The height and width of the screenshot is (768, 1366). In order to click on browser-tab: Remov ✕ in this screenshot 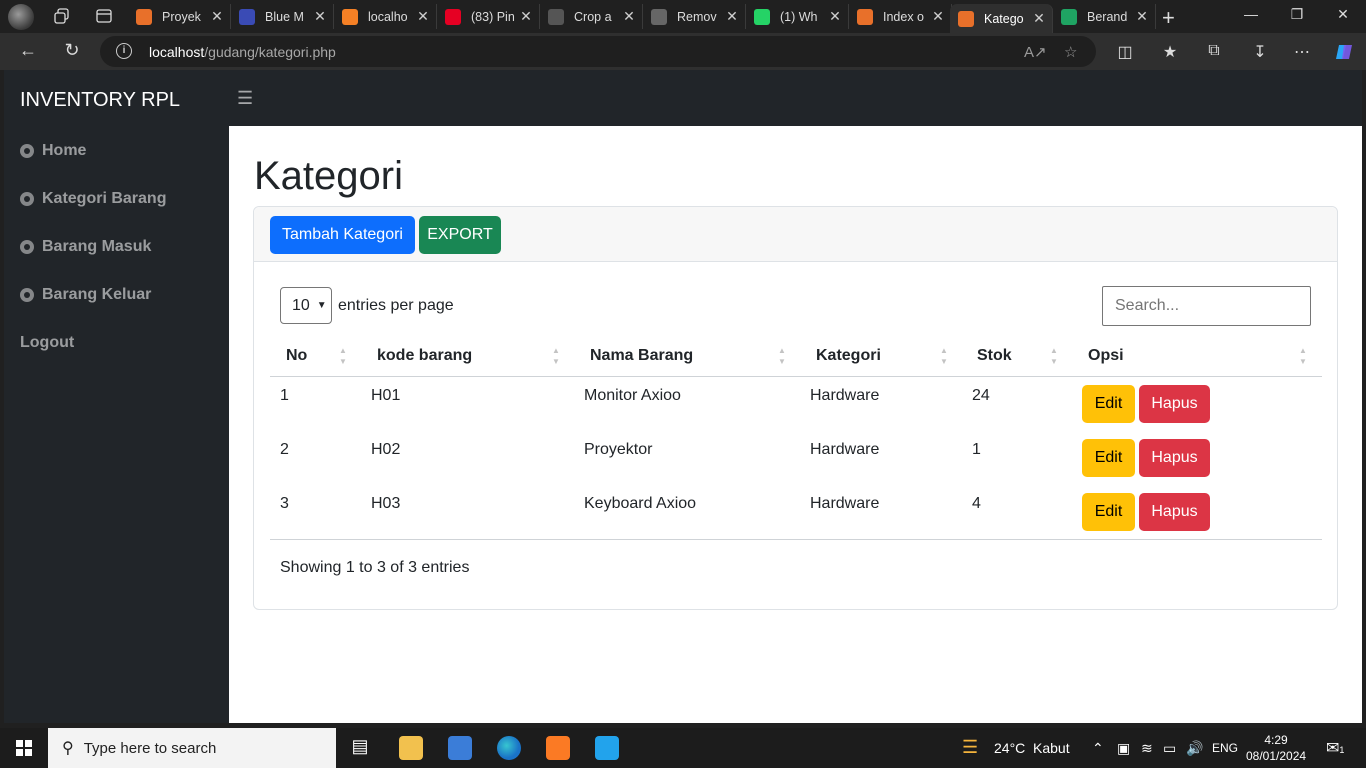, I will do `click(694, 16)`.